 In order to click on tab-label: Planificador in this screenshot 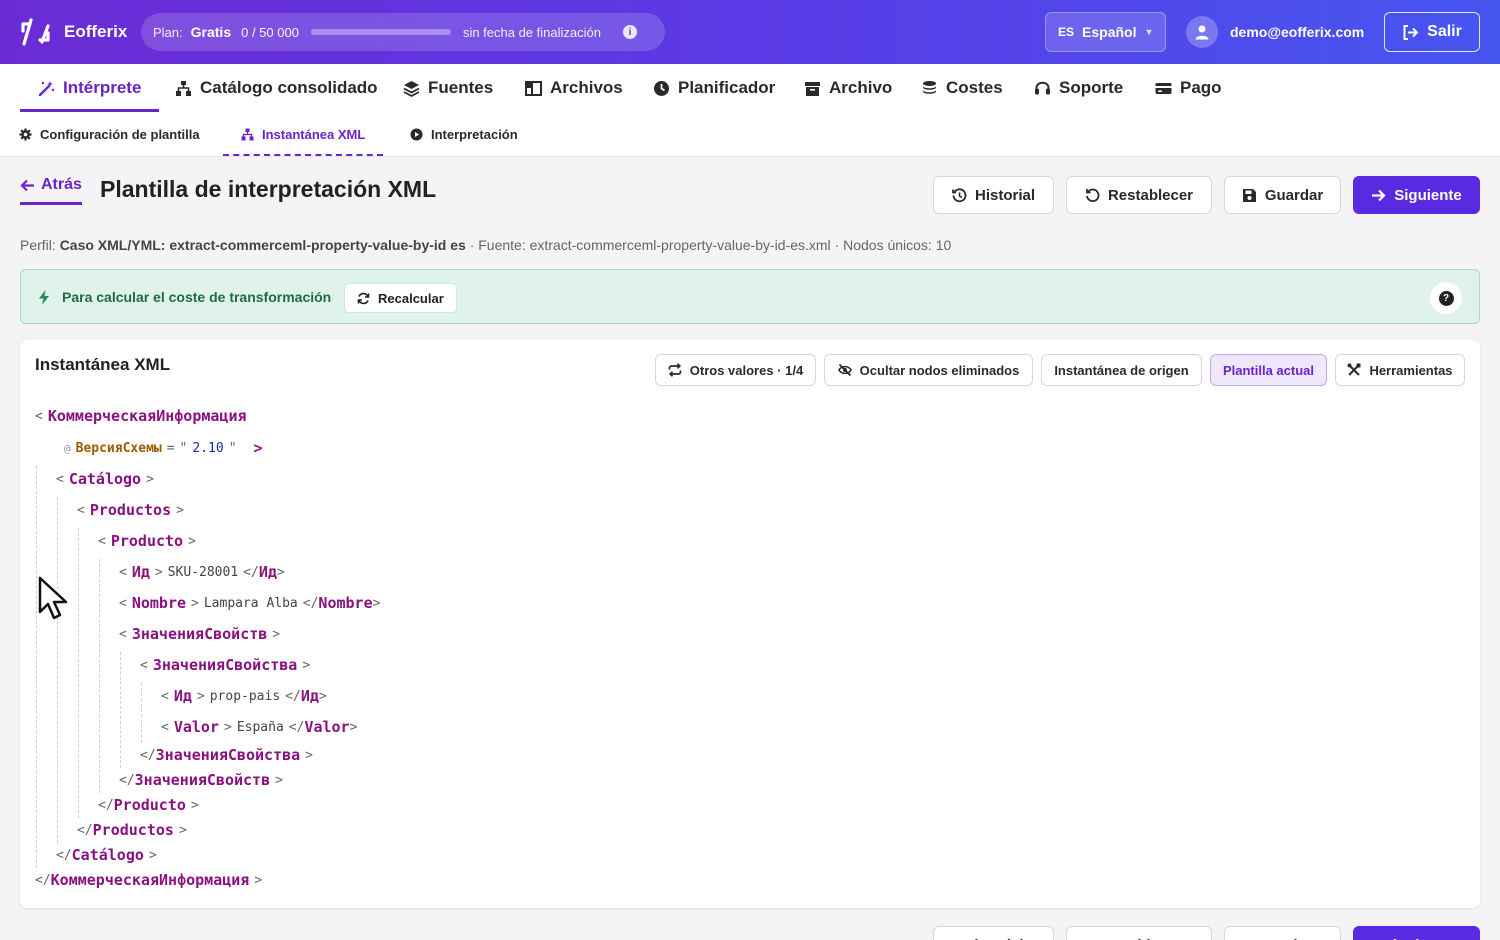, I will do `click(727, 87)`.